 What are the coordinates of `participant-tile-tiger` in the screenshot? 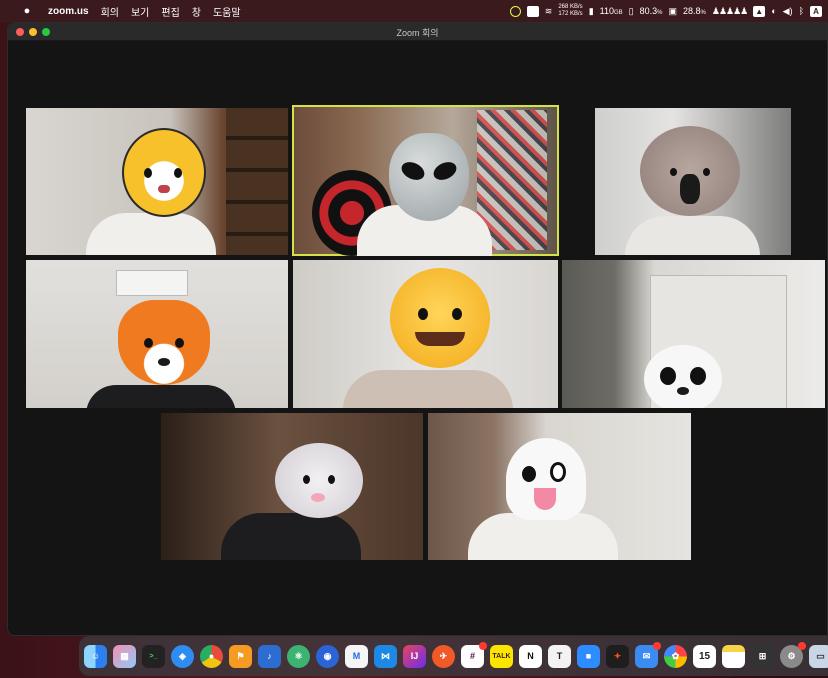 It's located at (157, 181).